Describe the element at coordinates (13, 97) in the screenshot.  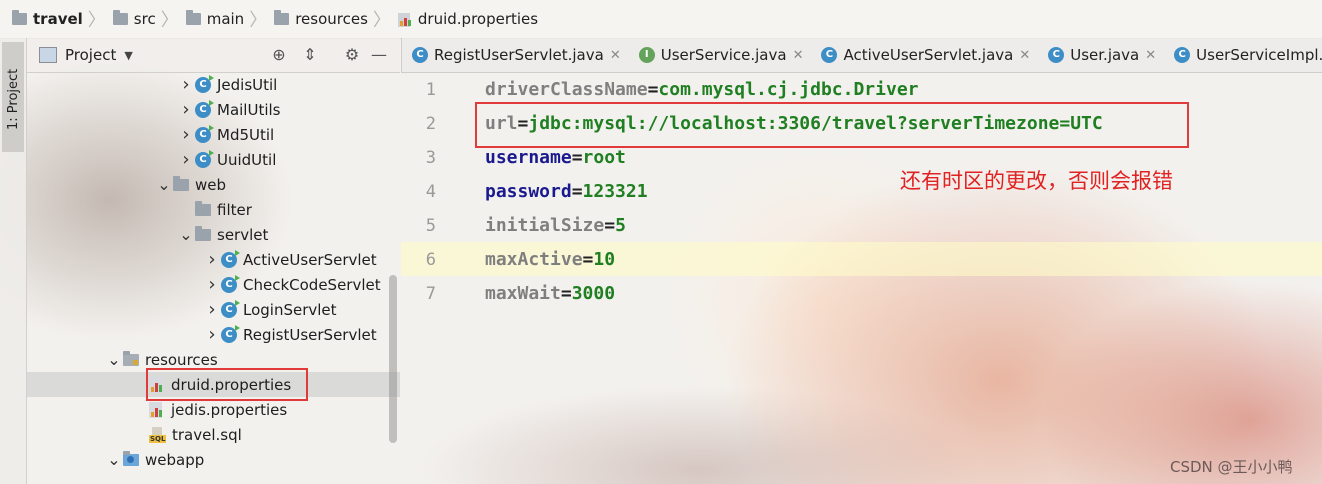
I see `project-tool-tab: 1: Project` at that location.